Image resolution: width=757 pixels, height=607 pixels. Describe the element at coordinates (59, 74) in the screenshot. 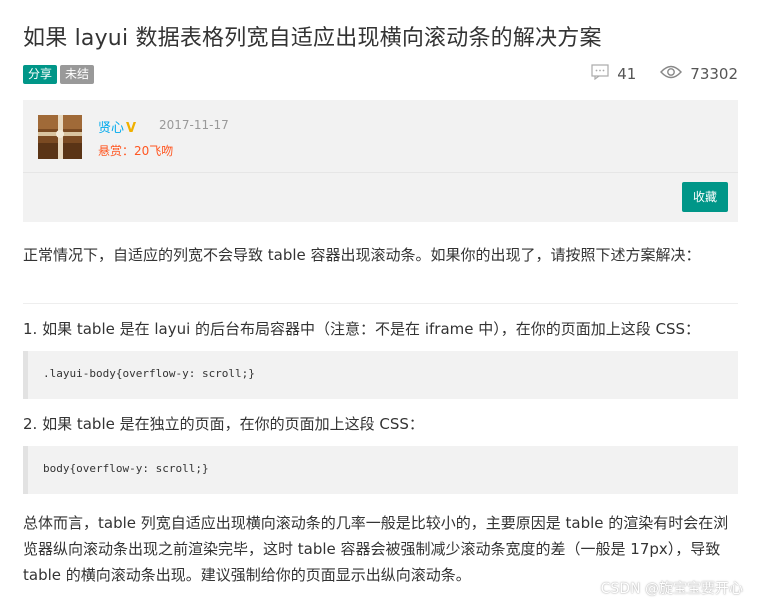

I see `tag-list: 分享 未结` at that location.